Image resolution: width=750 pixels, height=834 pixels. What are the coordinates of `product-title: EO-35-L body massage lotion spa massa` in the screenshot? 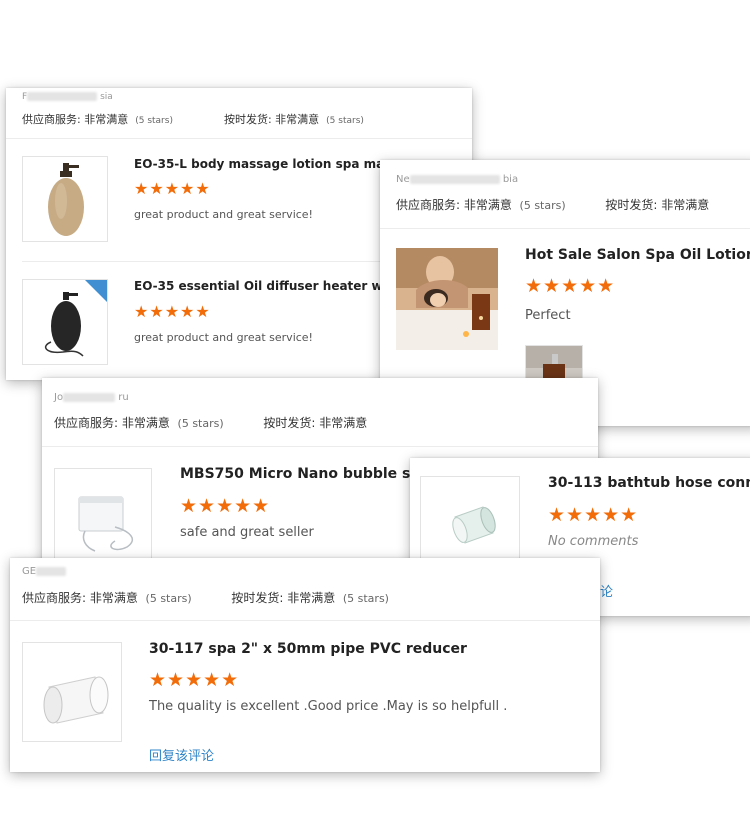 It's located at (270, 164).